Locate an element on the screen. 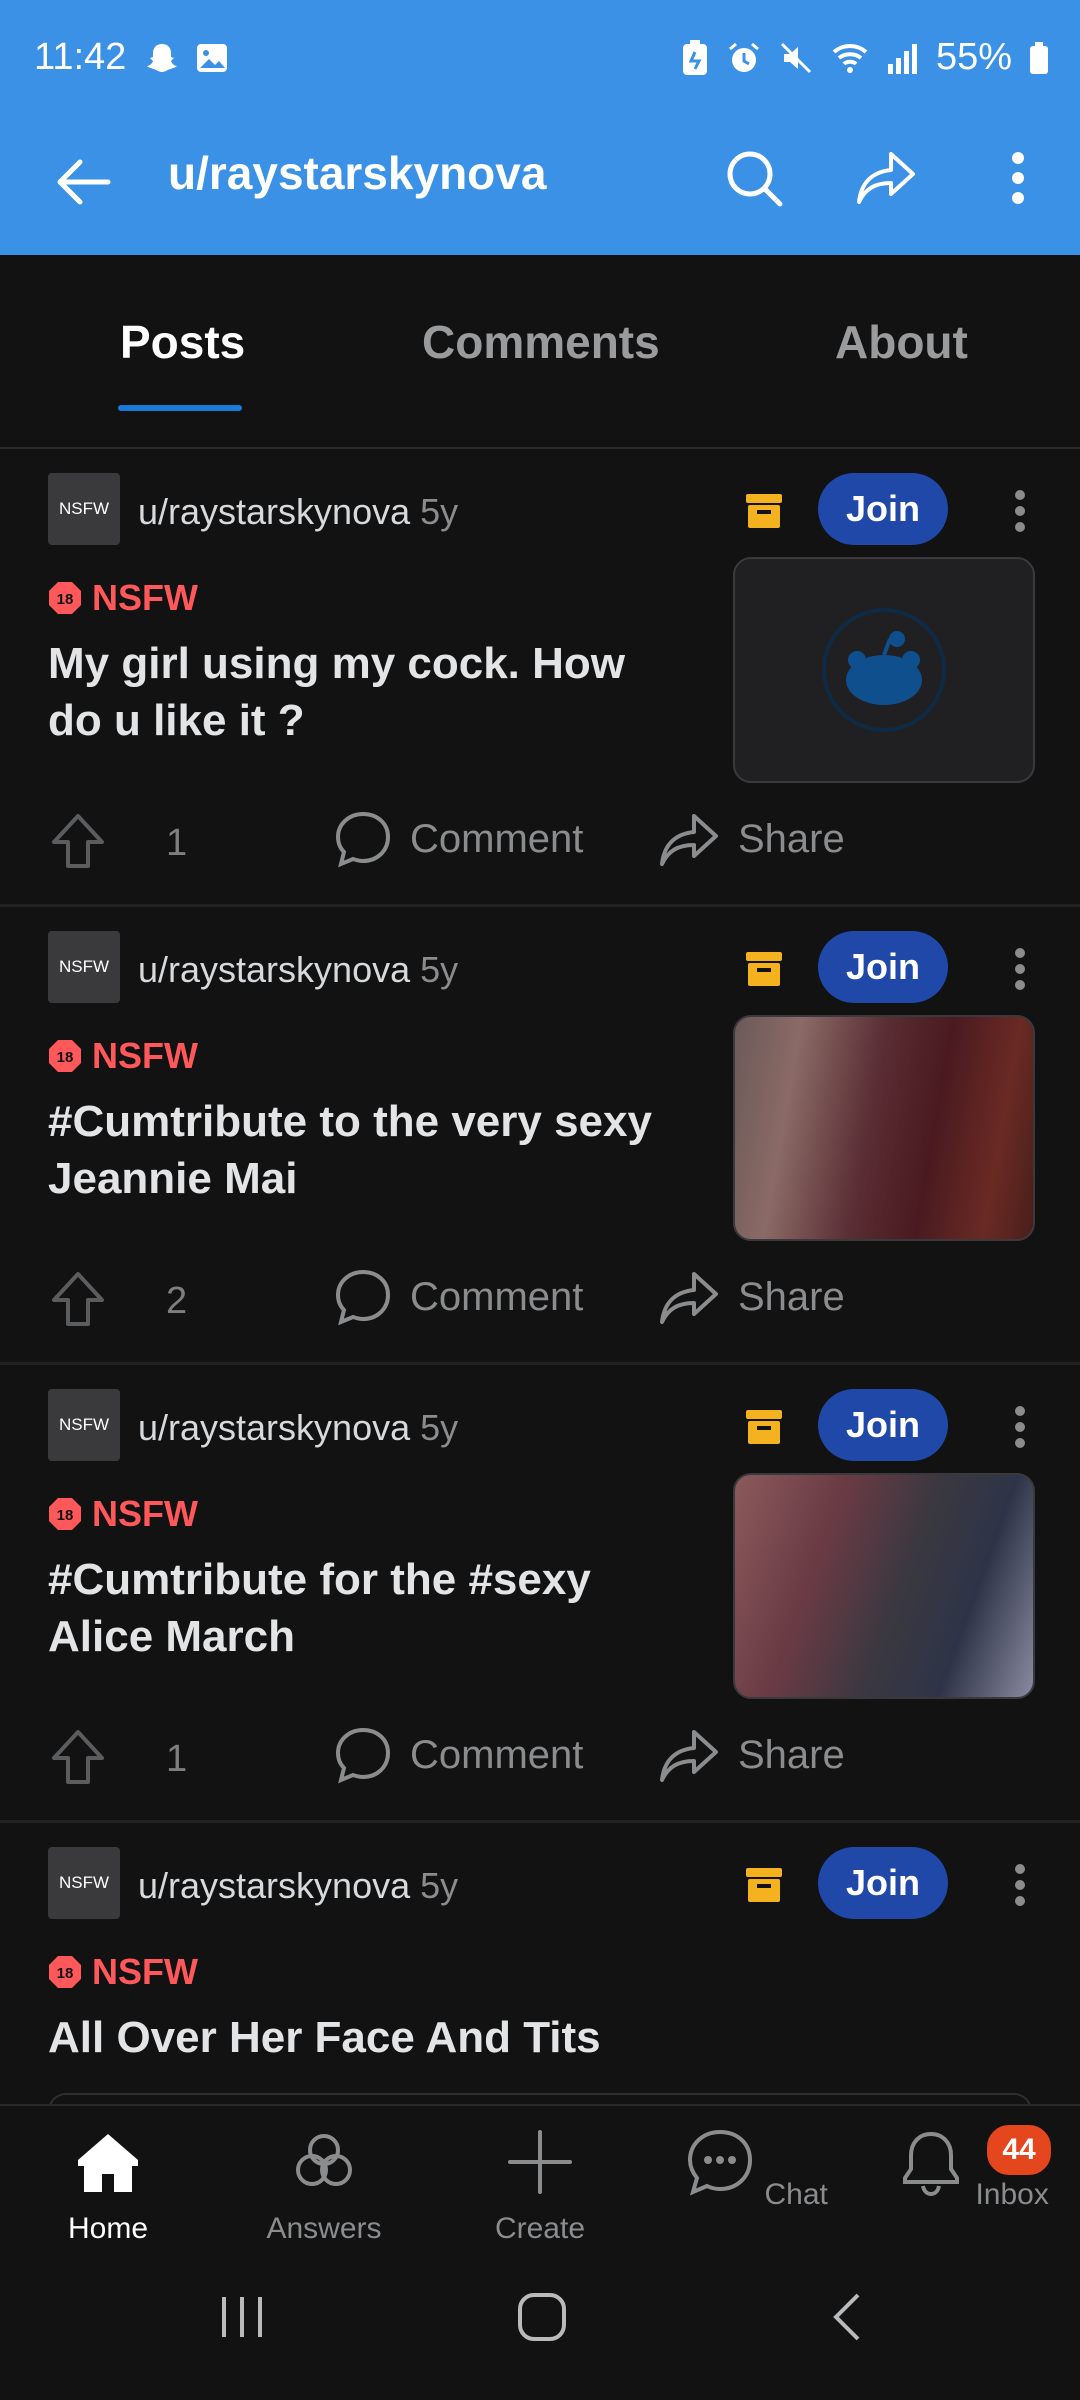 This screenshot has width=1080, height=2400. active-tab-indicator is located at coordinates (180, 408).